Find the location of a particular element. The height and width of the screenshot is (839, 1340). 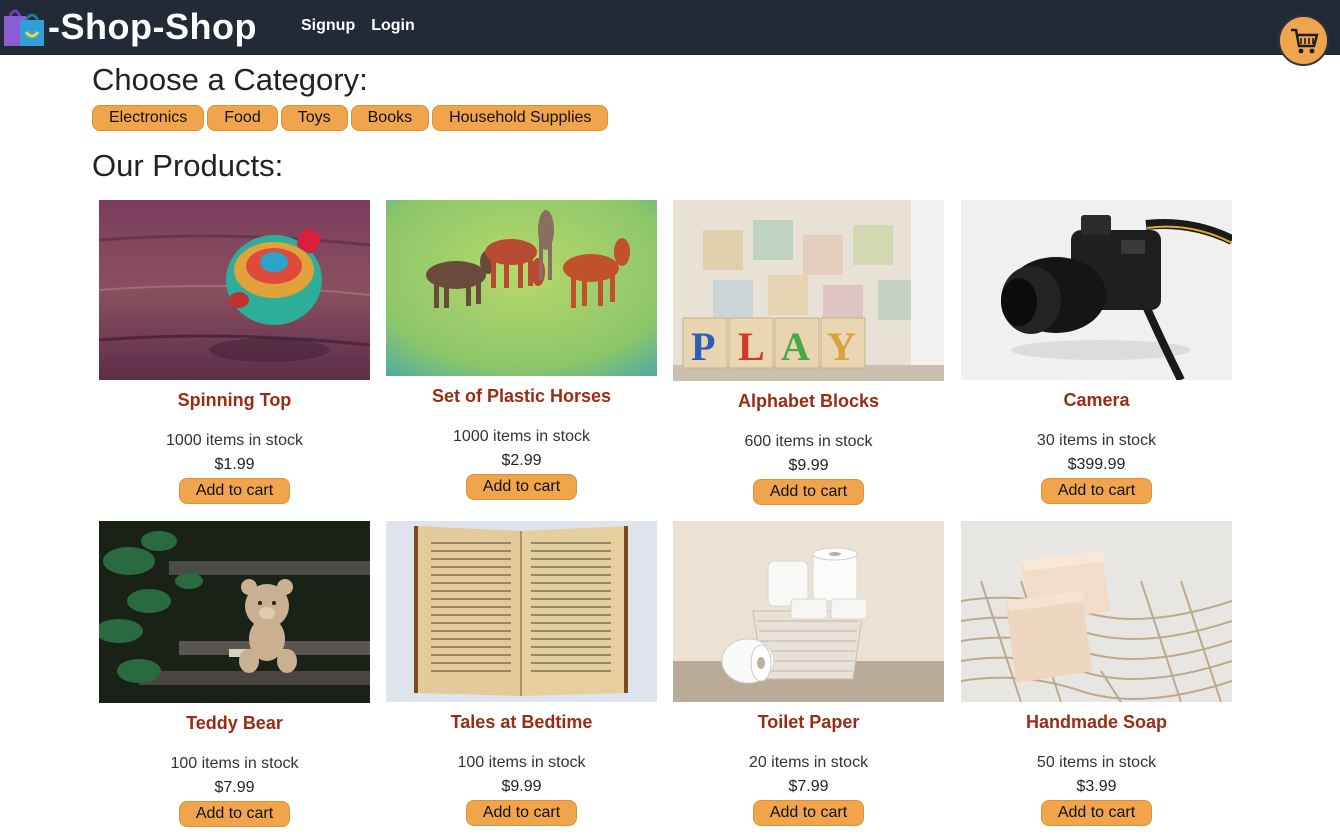

product-stock: 600 items in stock is located at coordinates (808, 441).